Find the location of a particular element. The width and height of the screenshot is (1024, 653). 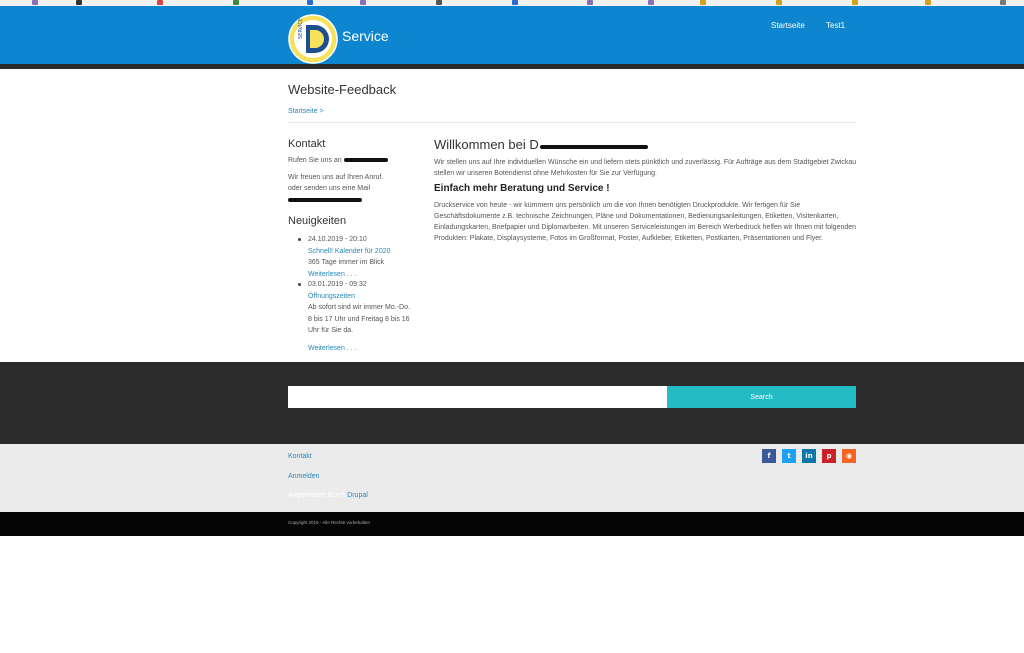

contact-mail-text: oder senden uns eine Mail is located at coordinates (329, 188).